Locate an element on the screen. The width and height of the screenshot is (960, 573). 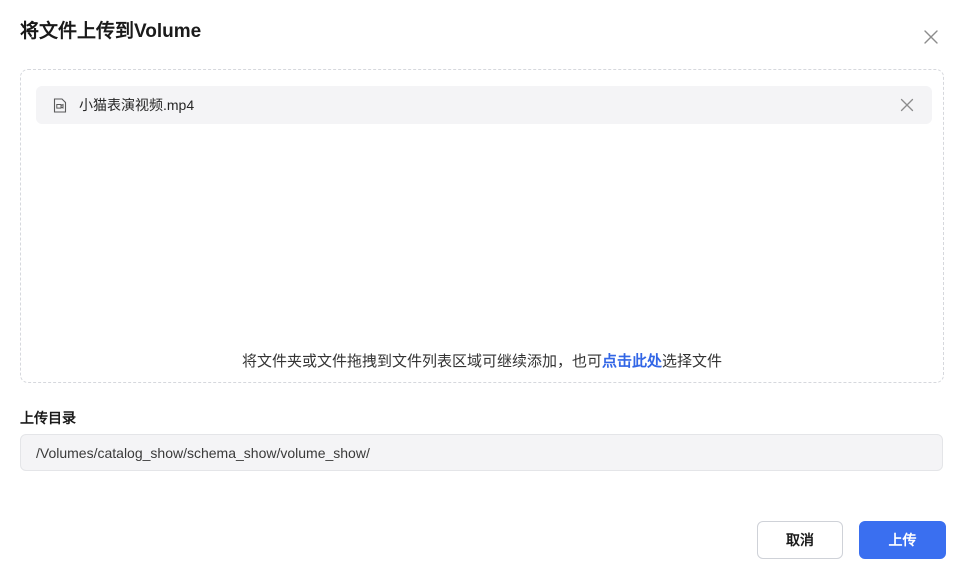
drop-hint: 将文件夹或文件拖拽到文件列表区域可继续添加，也可点击此处选择文件 is located at coordinates (482, 360).